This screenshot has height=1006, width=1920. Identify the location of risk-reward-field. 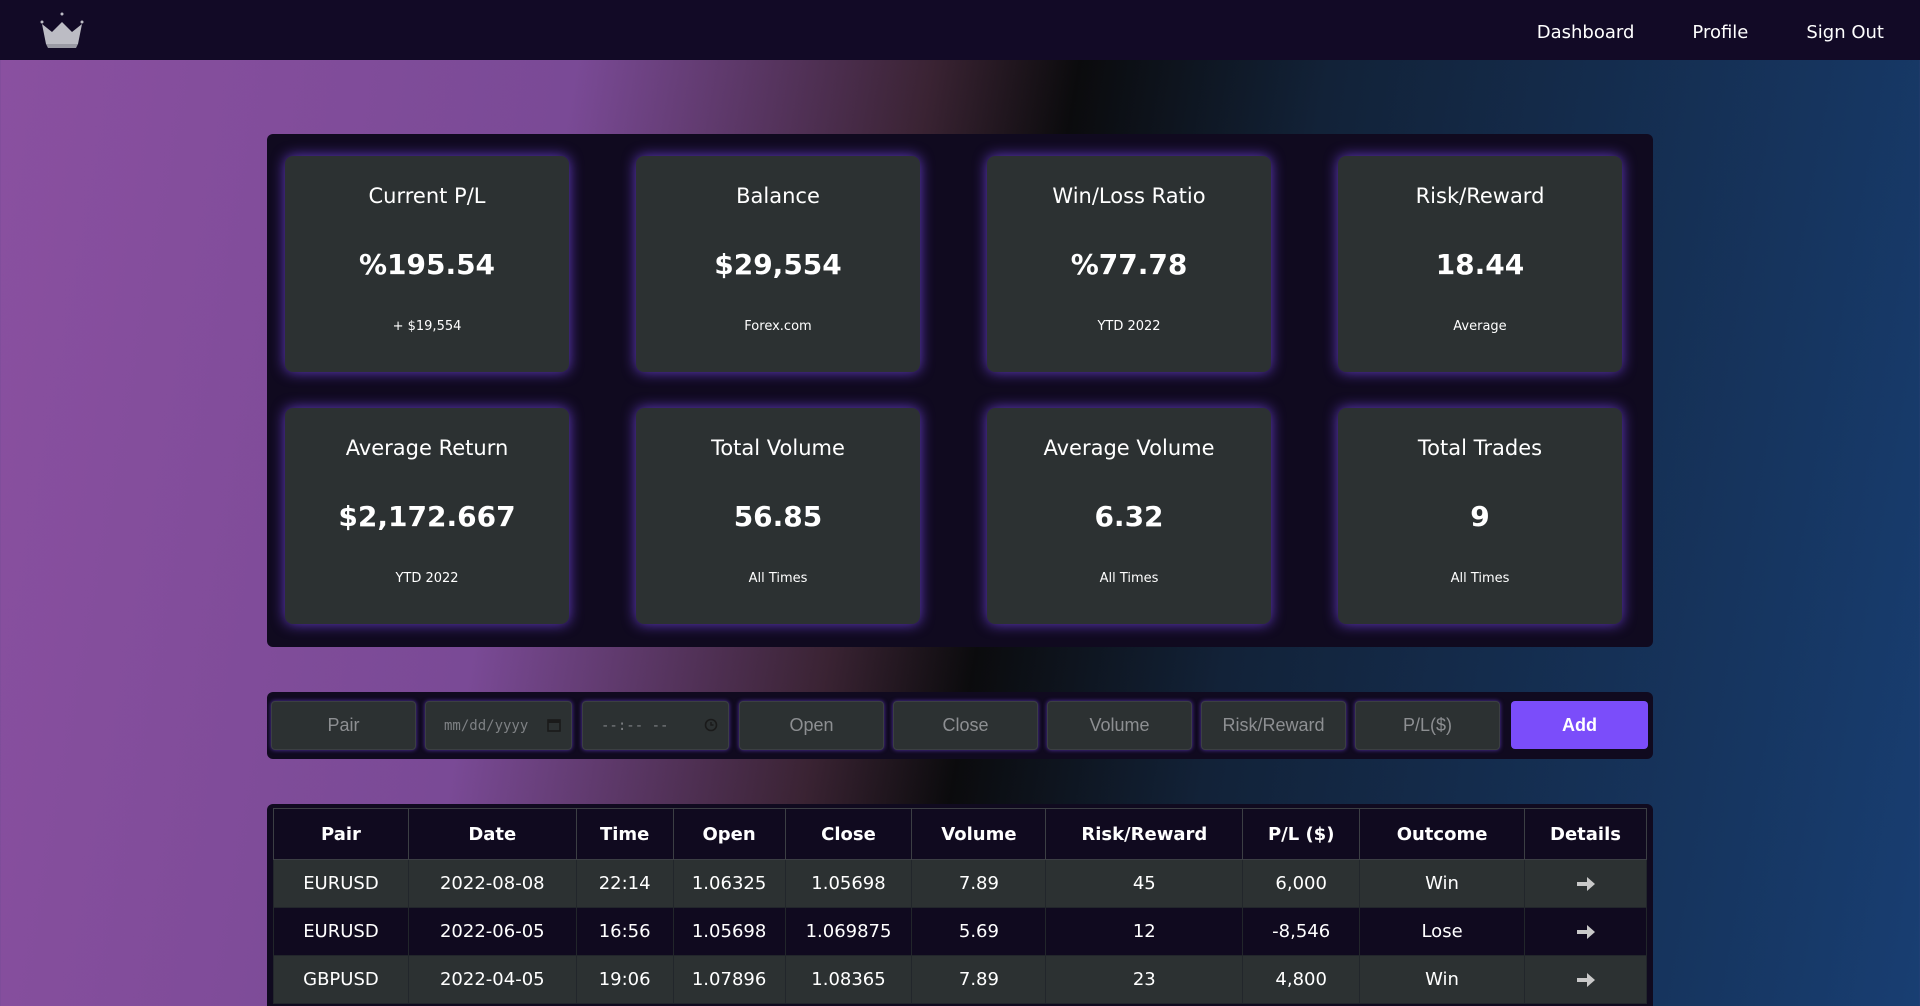
(1273, 725).